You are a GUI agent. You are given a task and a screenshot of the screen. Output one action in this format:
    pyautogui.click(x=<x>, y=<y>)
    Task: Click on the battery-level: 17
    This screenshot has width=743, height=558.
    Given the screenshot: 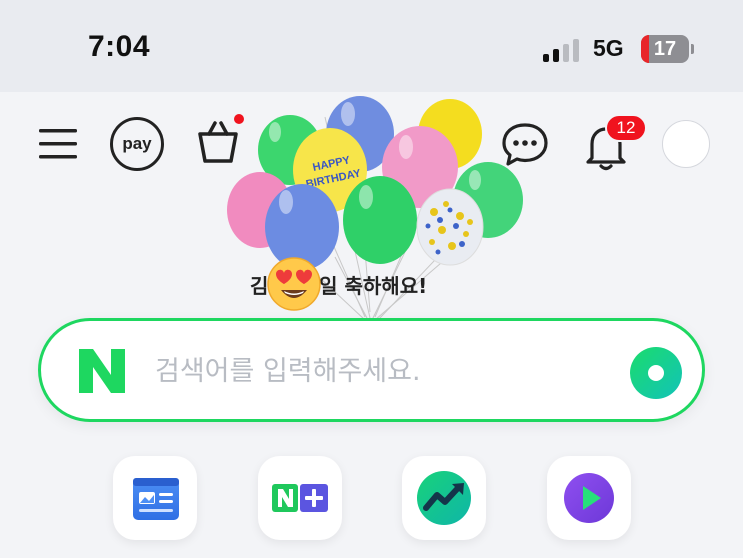 What is the action you would take?
    pyautogui.click(x=665, y=48)
    